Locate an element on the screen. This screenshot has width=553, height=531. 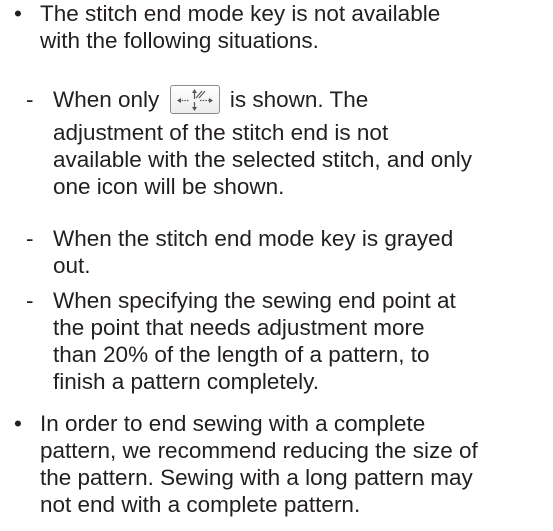
stitch-end-mode-key-icon is located at coordinates (194, 99).